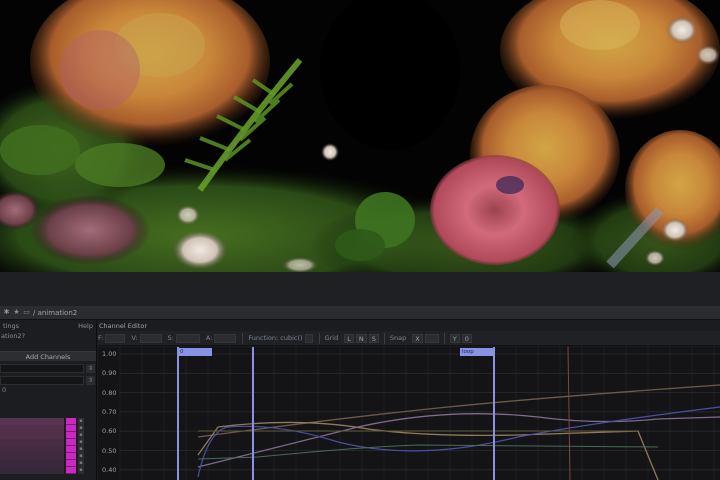 This screenshot has height=480, width=720. Describe the element at coordinates (360, 313) in the screenshot. I see `editor-titlebar: ✱ ★ ▭ / animation2` at that location.